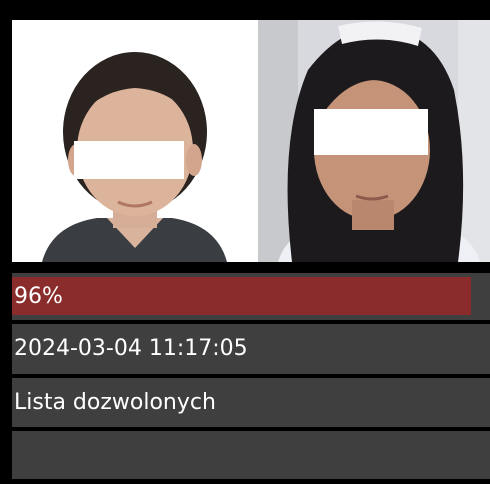 This screenshot has height=484, width=490. I want to click on similarity-row: 96%, so click(251, 296).